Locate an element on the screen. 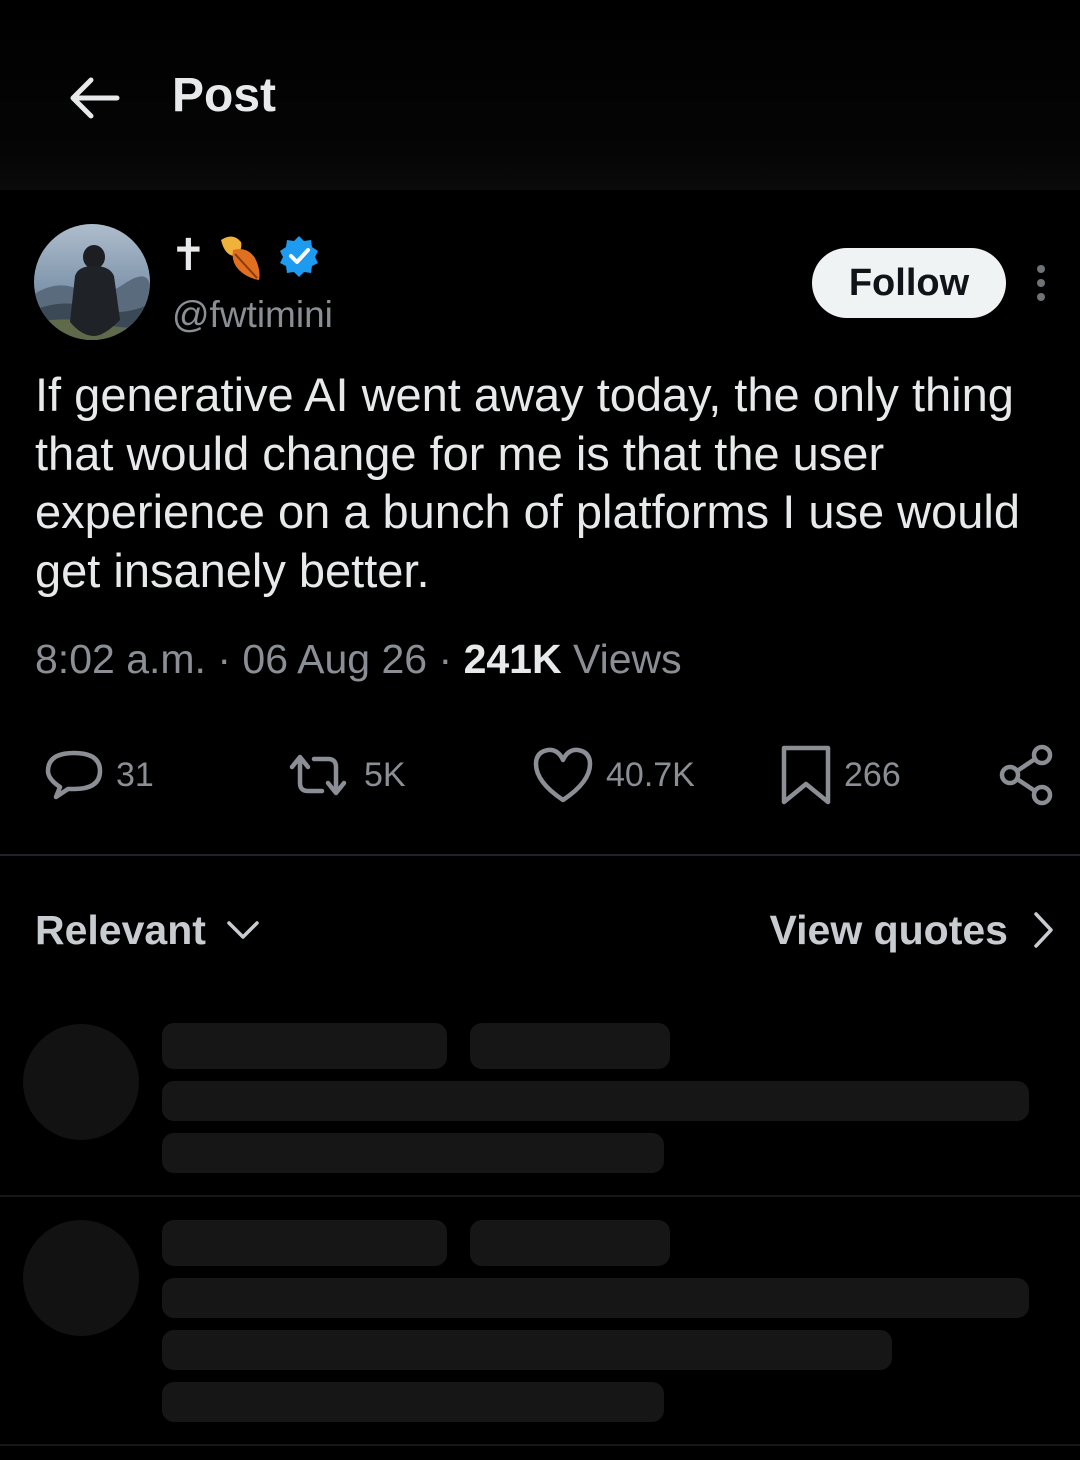 The width and height of the screenshot is (1080, 1460). post-date: 06 Aug 26 is located at coordinates (335, 659).